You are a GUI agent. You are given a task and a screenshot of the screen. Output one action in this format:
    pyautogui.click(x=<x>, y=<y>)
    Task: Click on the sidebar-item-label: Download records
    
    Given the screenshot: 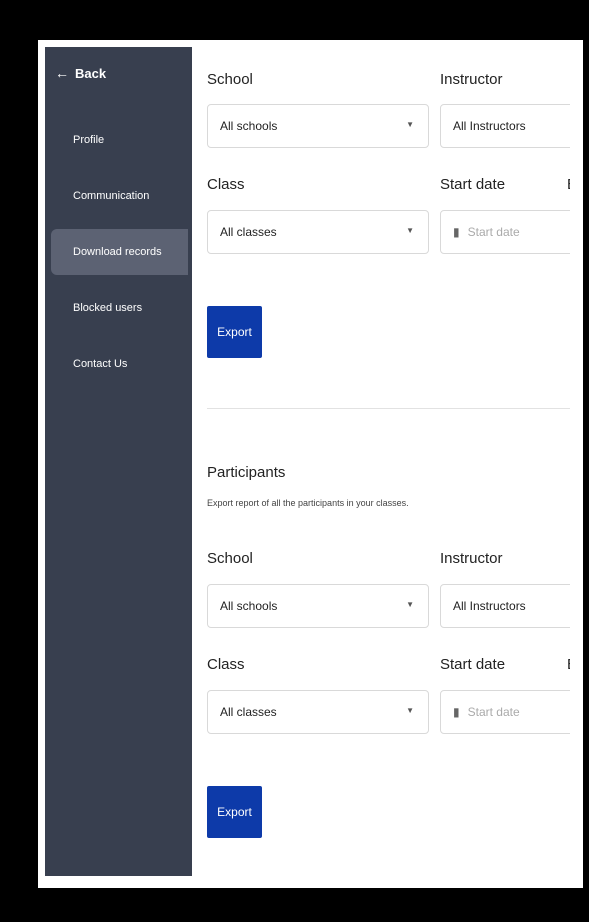 What is the action you would take?
    pyautogui.click(x=117, y=252)
    